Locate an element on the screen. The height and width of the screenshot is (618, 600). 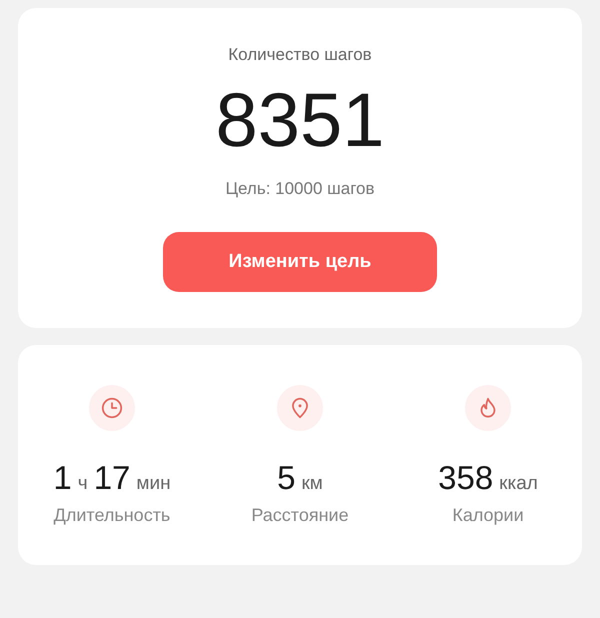
goal-text: Цель: 10000 шагов is located at coordinates (300, 189).